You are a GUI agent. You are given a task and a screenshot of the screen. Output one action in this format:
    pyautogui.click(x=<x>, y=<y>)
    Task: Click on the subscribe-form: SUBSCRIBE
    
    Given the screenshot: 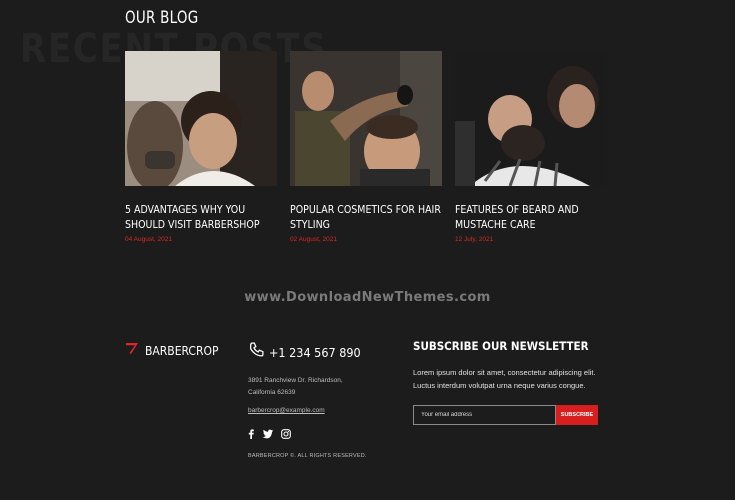 What is the action you would take?
    pyautogui.click(x=510, y=415)
    